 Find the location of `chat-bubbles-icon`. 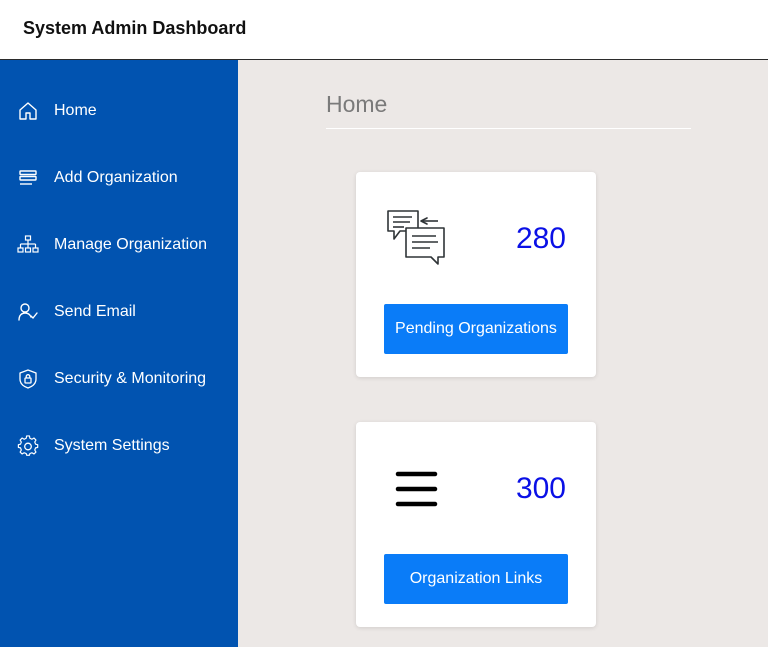

chat-bubbles-icon is located at coordinates (416, 238).